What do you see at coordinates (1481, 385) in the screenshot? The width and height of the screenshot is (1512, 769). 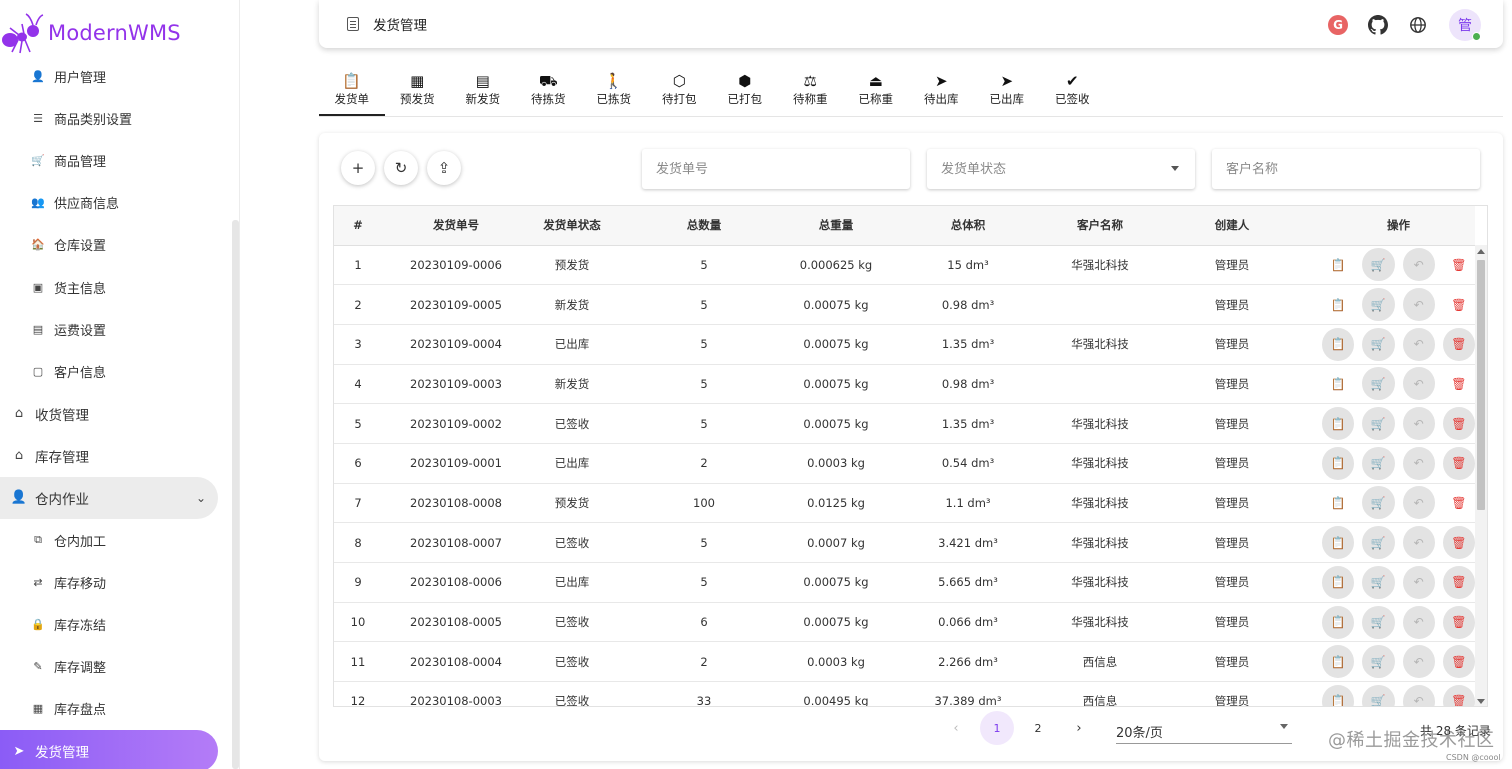 I see `scroll-thumb` at bounding box center [1481, 385].